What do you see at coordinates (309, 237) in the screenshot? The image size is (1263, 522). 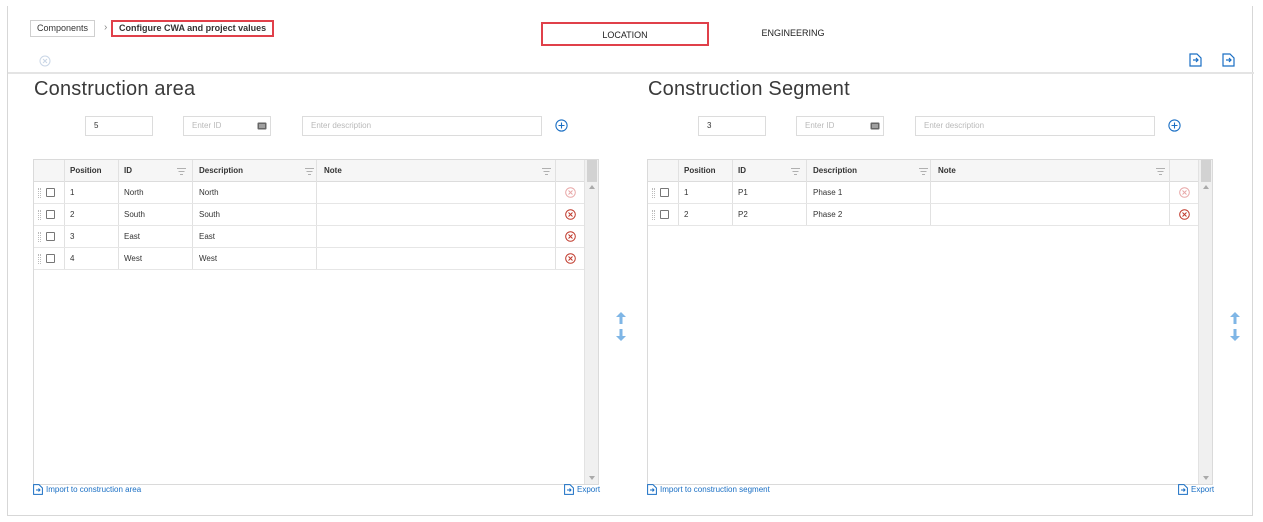 I see `table-row: 3 East East` at bounding box center [309, 237].